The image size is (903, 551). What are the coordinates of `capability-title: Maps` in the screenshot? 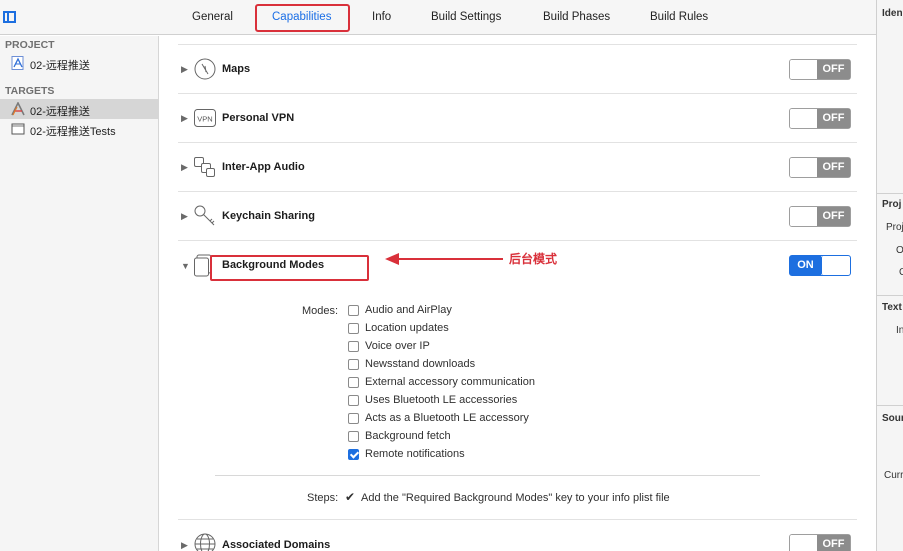 It's located at (236, 69).